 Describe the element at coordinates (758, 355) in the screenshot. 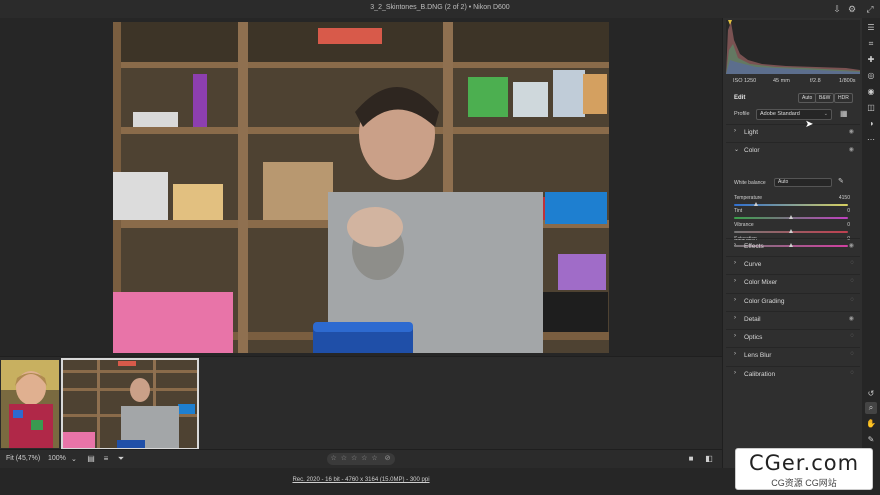

I see `section-lens-blur-label: Lens Blur` at that location.